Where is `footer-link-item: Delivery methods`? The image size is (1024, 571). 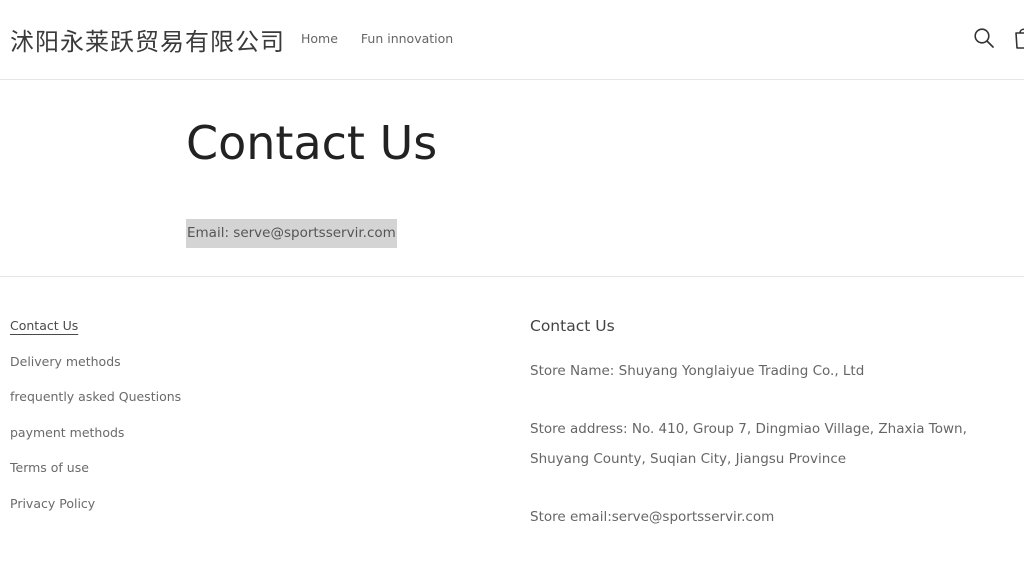 footer-link-item: Delivery methods is located at coordinates (95, 372).